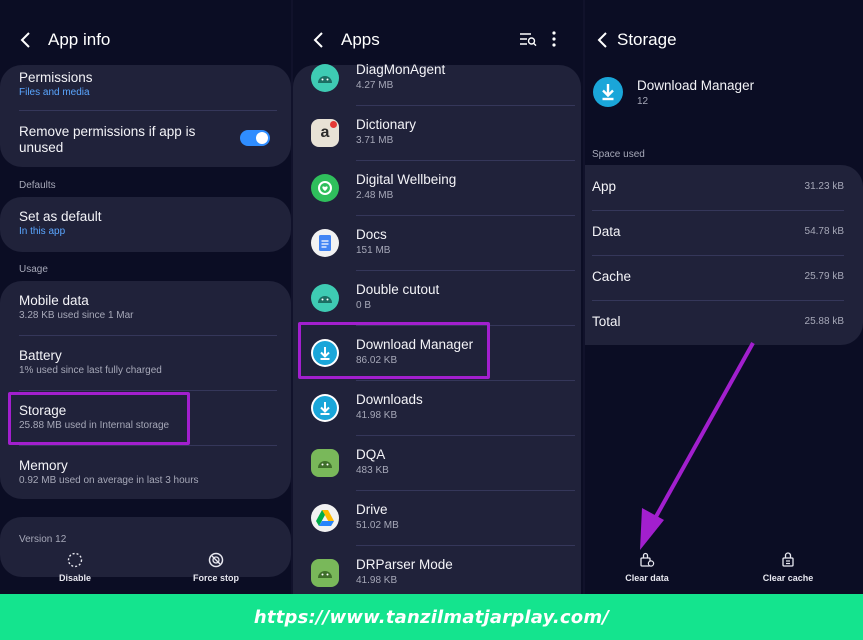 The width and height of the screenshot is (863, 640). What do you see at coordinates (437, 518) in the screenshot?
I see `list-item: Drive 51.02 MB` at bounding box center [437, 518].